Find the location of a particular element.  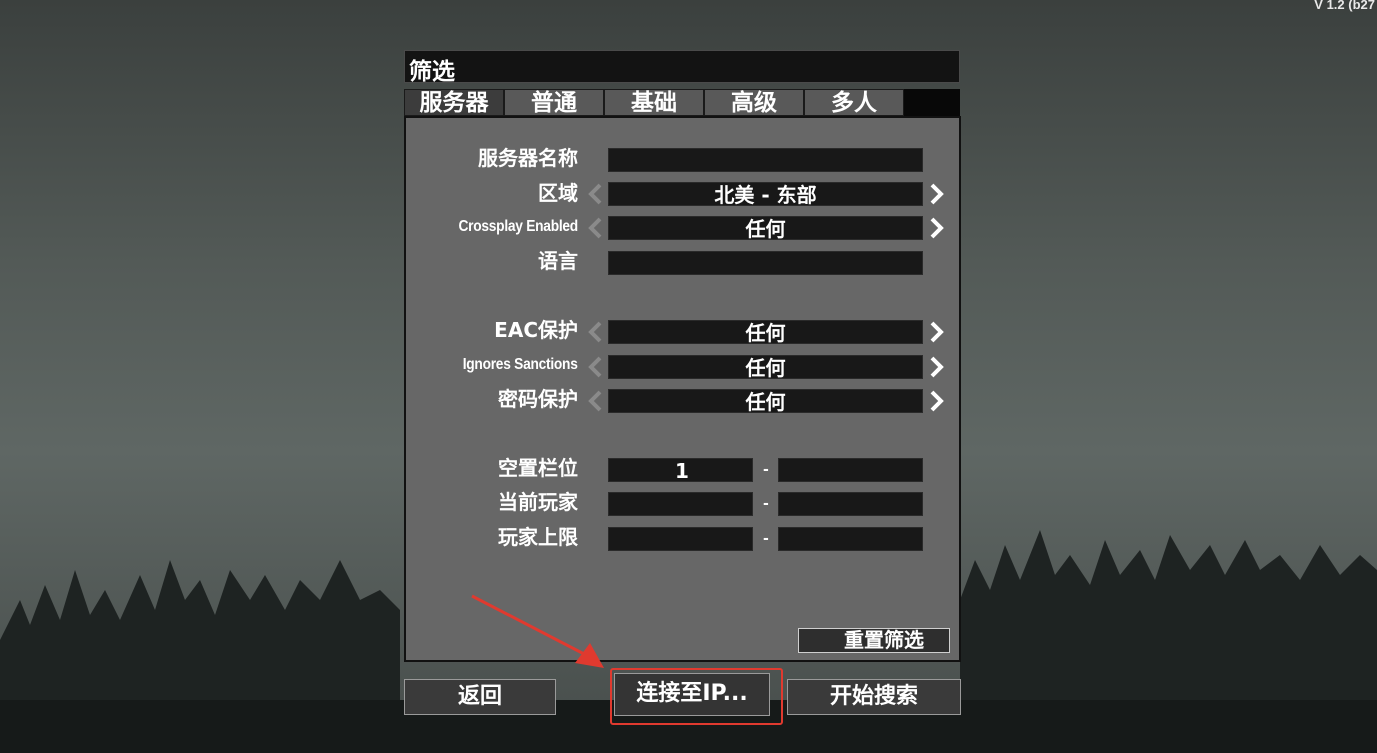

region-value: 北美 - 东部 is located at coordinates (765, 194).